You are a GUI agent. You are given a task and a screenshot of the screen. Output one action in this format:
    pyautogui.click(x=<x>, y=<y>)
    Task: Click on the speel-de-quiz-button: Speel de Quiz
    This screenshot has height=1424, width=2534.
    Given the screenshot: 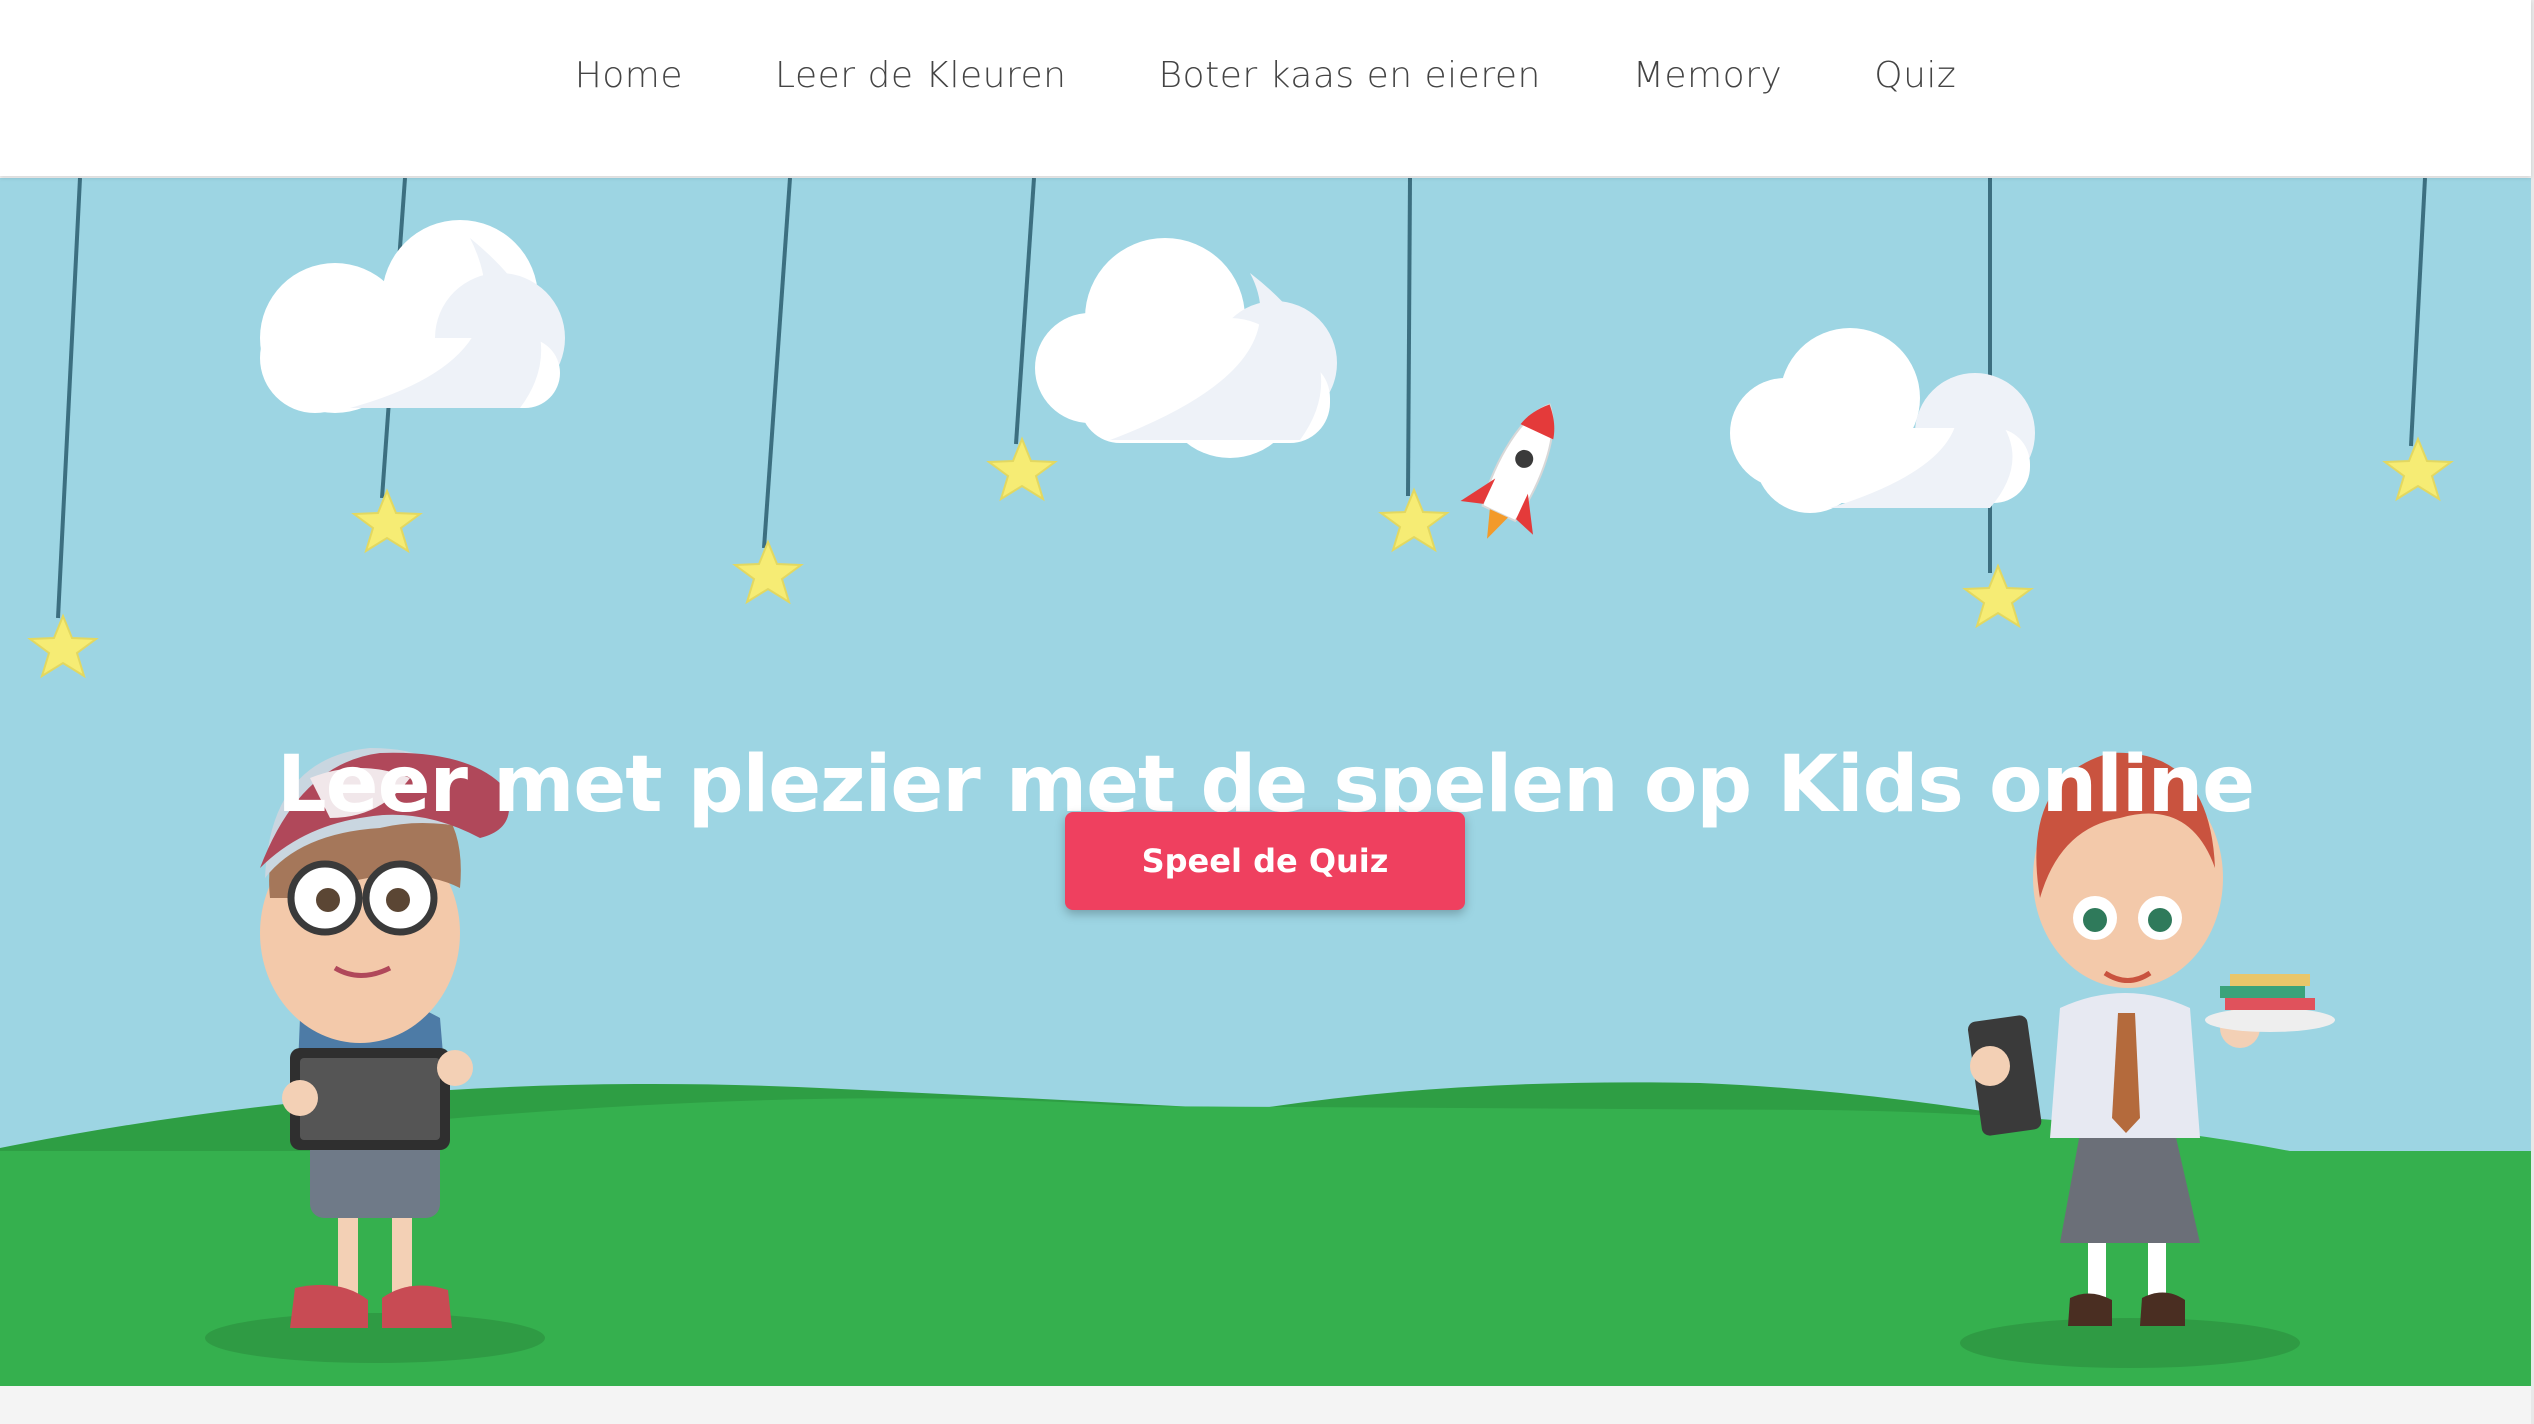 What is the action you would take?
    pyautogui.click(x=1265, y=861)
    